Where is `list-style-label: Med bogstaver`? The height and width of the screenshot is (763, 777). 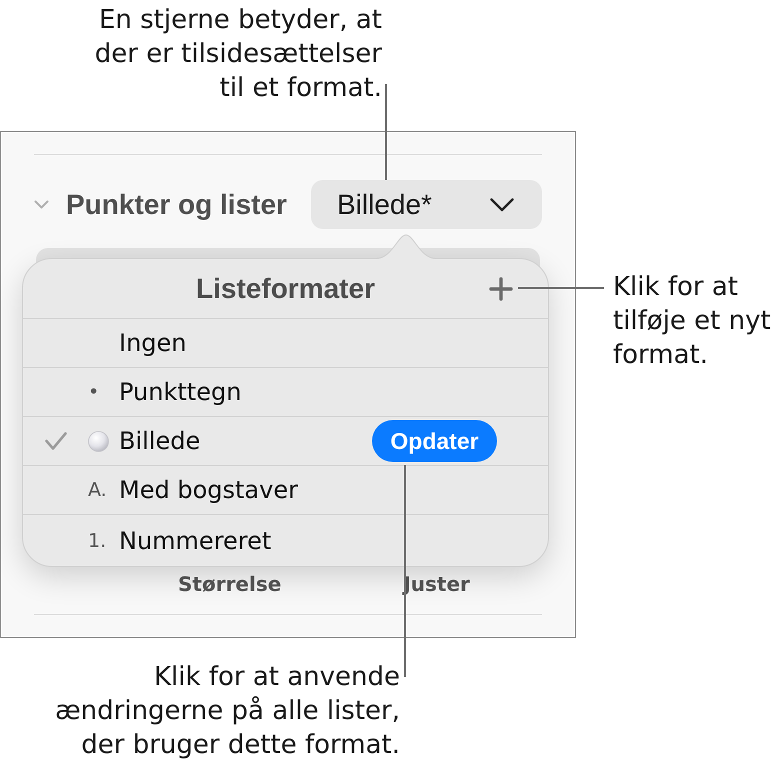 list-style-label: Med bogstaver is located at coordinates (208, 490).